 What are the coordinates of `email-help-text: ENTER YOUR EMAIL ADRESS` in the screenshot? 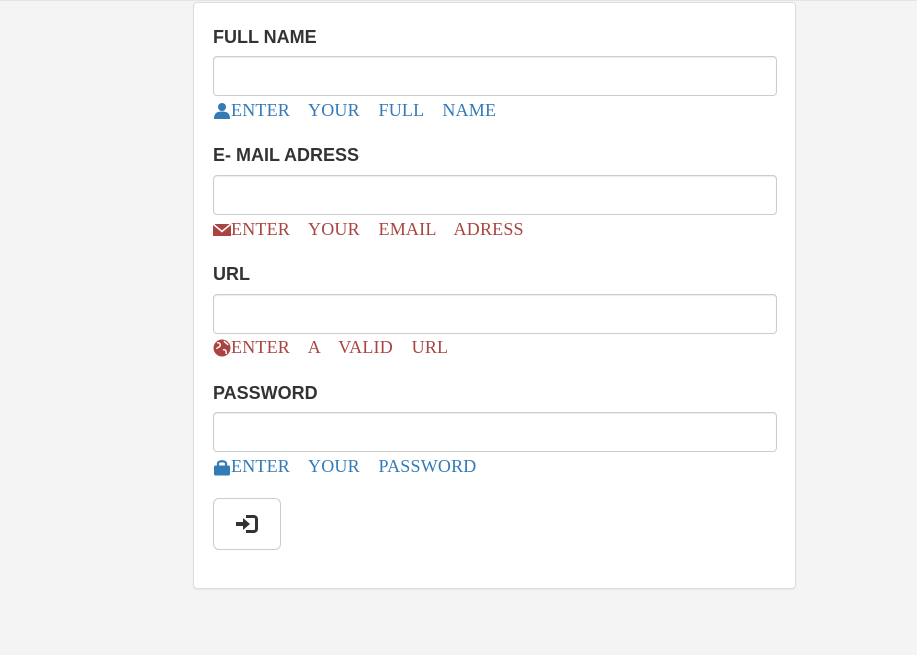 It's located at (377, 229).